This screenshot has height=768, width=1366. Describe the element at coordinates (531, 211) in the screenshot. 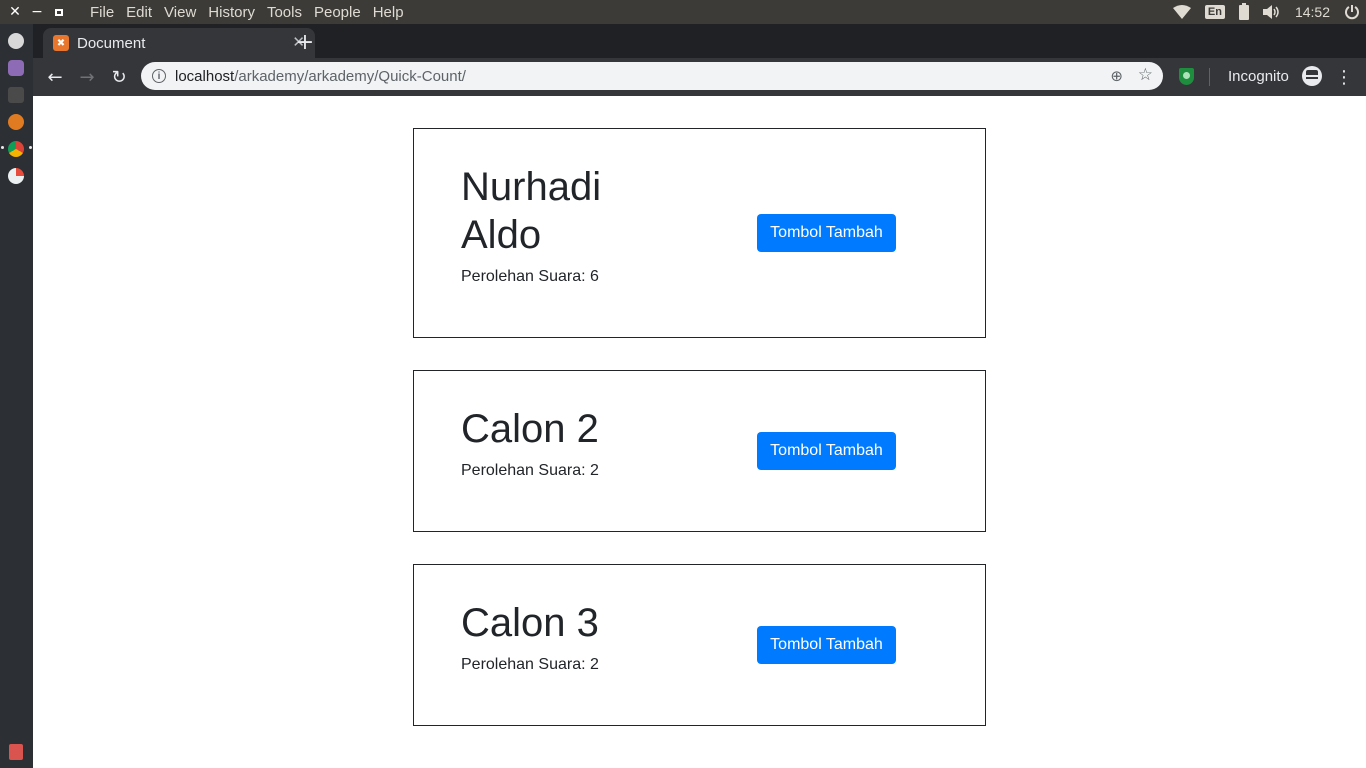

I see `candidate-name: Nurhadi Aldo` at that location.